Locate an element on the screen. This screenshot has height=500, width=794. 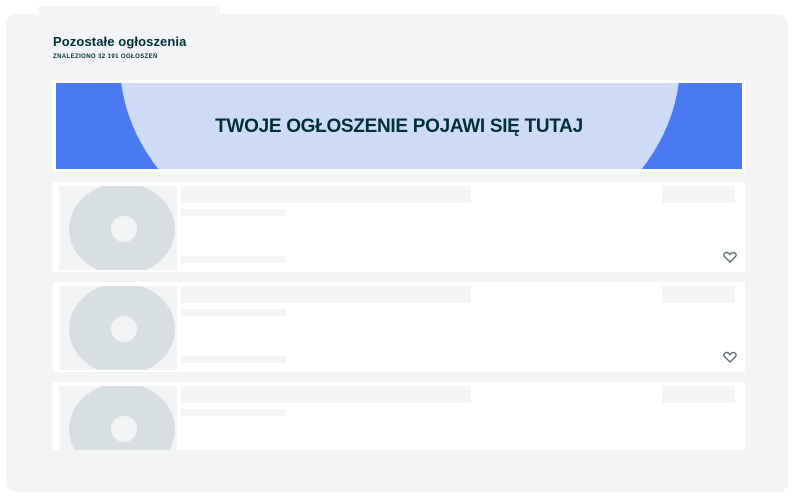
promo-banner-background: TWOJE OGŁOSZENIE POJAWI SIĘ TUTAJ is located at coordinates (399, 126).